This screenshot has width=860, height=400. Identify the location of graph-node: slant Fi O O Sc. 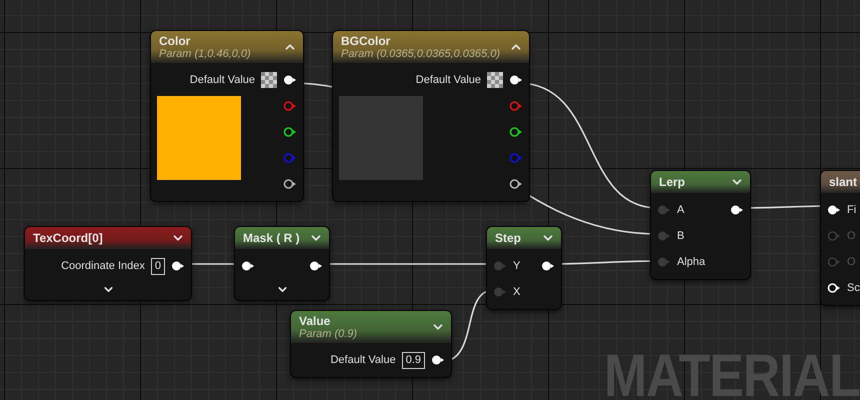
(840, 238).